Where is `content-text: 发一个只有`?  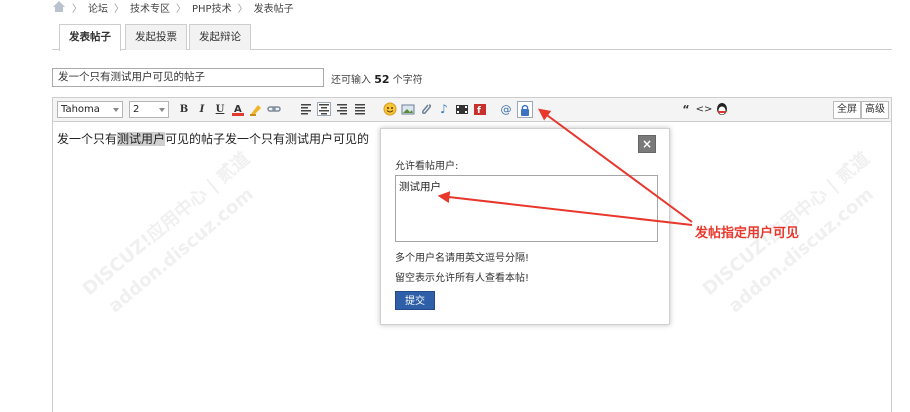 content-text: 发一个只有 is located at coordinates (87, 139).